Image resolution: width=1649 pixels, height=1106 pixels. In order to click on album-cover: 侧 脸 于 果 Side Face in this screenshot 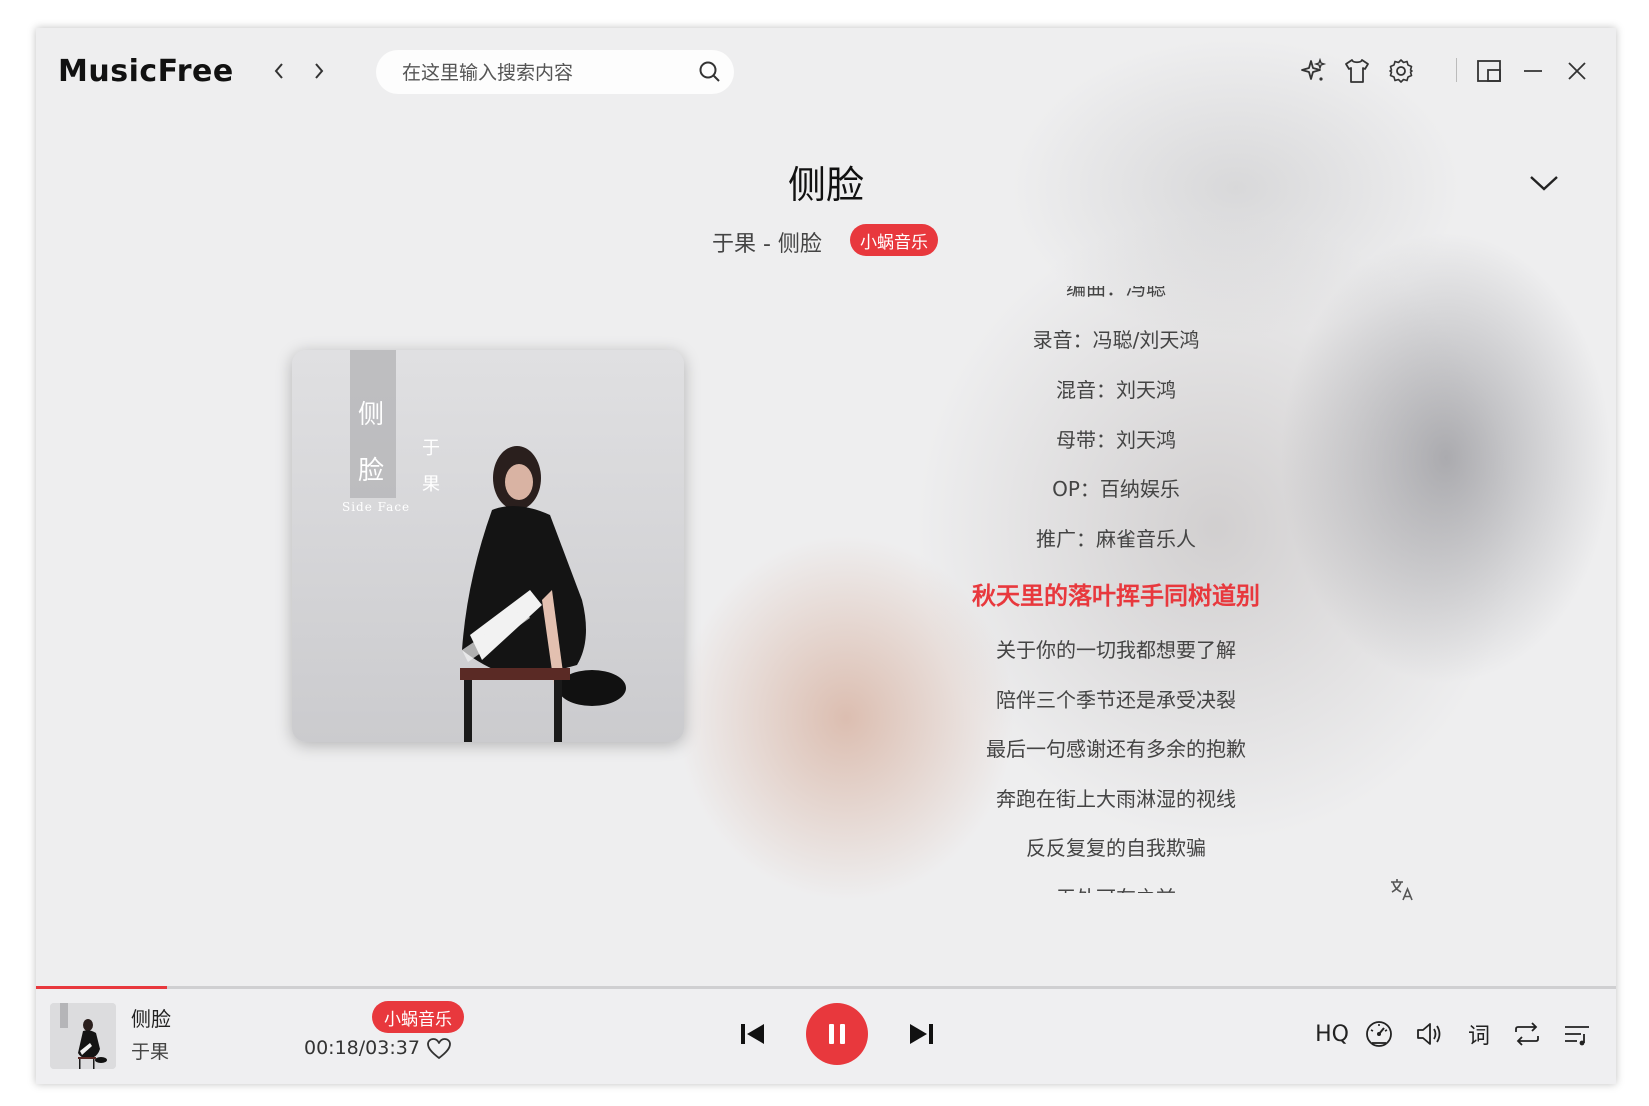, I will do `click(488, 546)`.